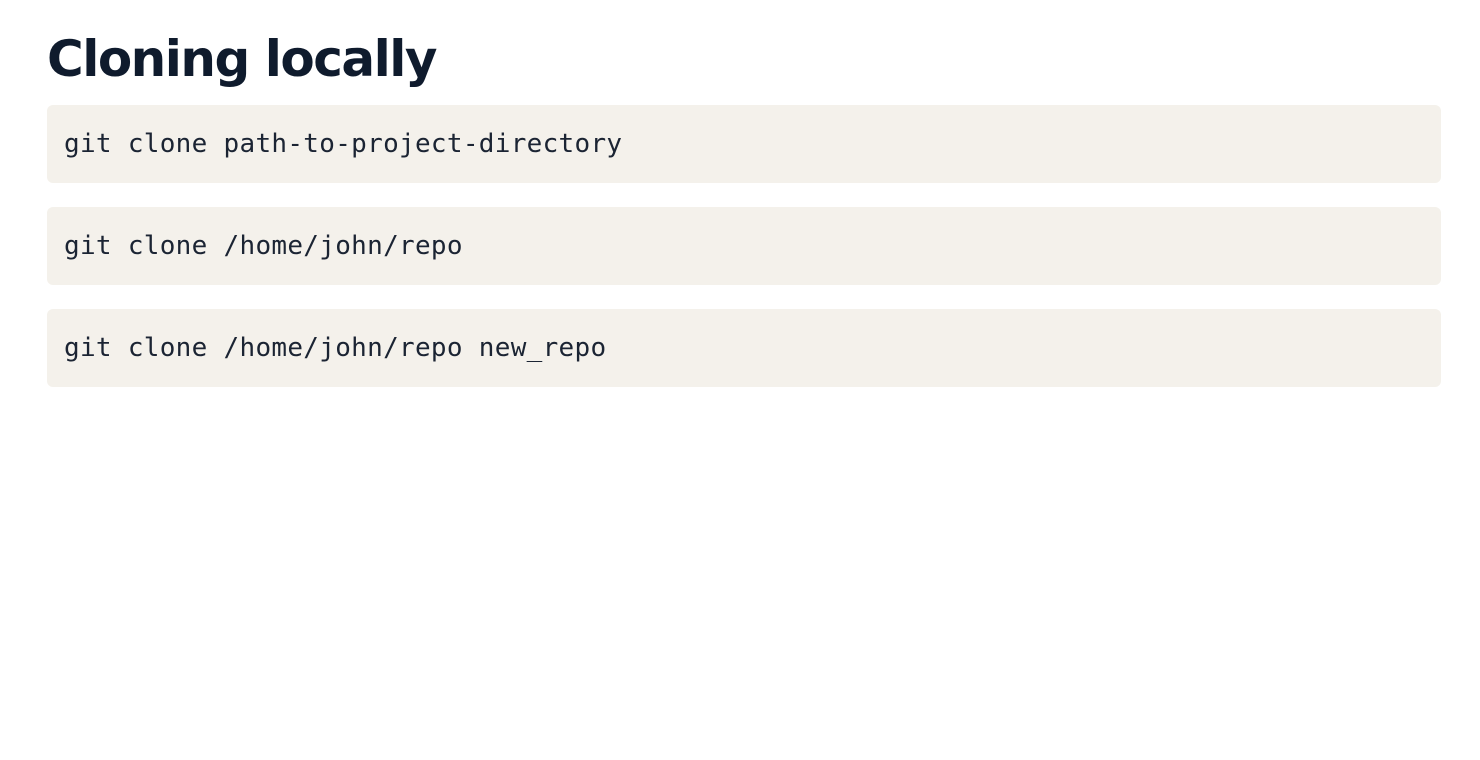 Image resolution: width=1480 pixels, height=760 pixels. What do you see at coordinates (242, 59) in the screenshot?
I see `page-title: Cloning locally` at bounding box center [242, 59].